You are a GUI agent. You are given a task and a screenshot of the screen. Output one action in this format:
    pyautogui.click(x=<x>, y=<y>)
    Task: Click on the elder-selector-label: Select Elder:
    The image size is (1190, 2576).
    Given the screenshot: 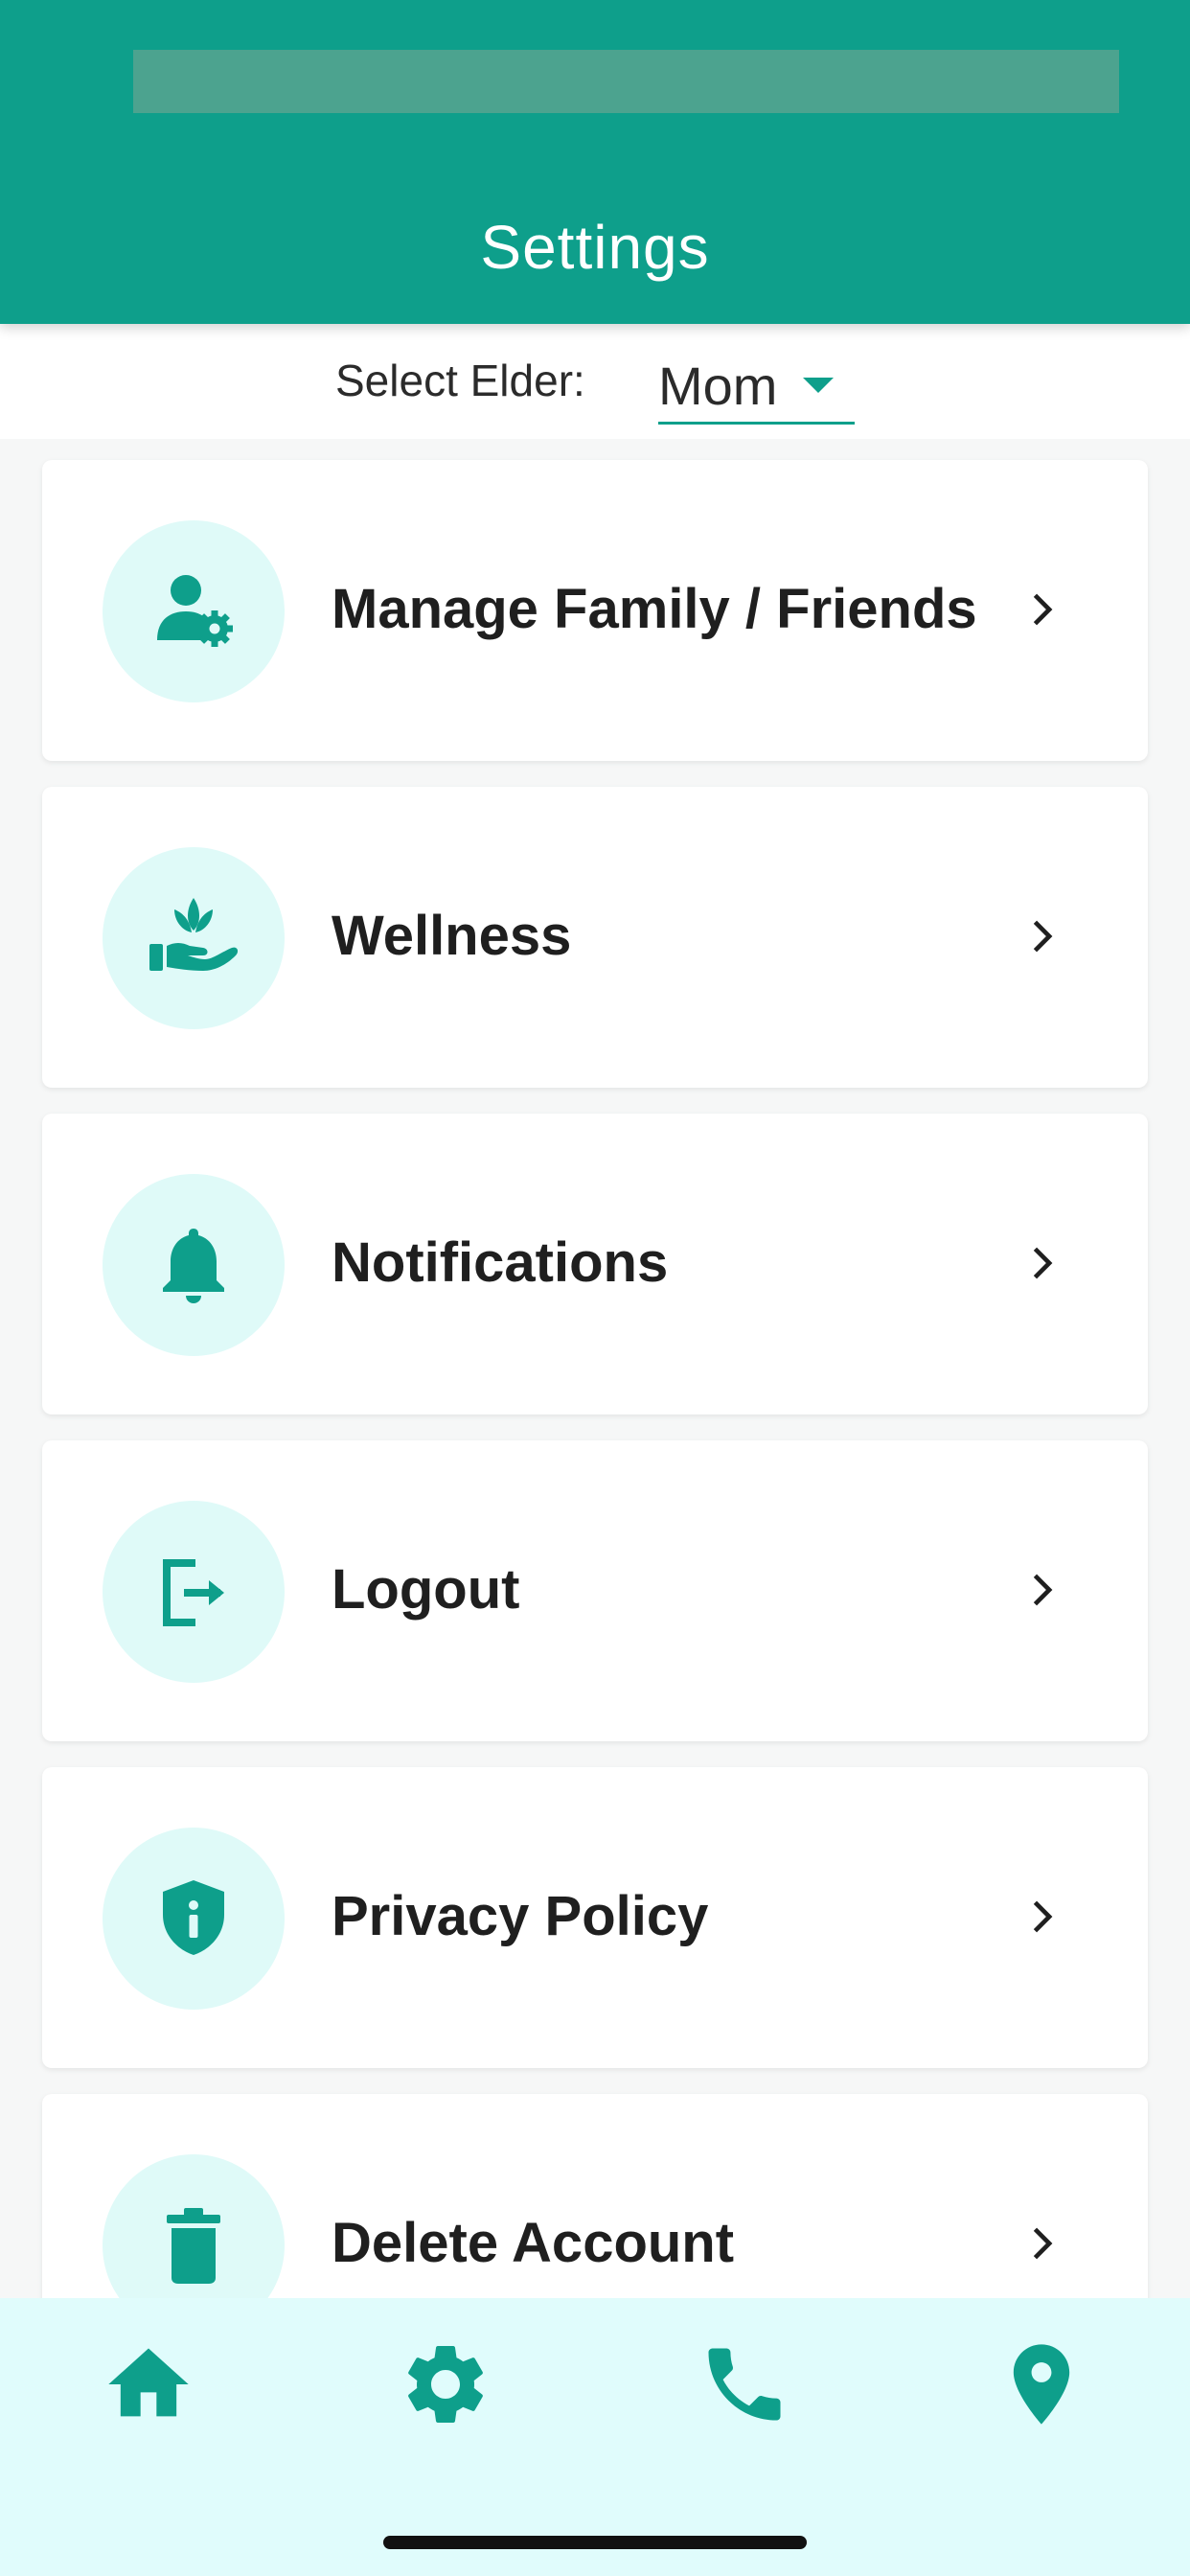 What is the action you would take?
    pyautogui.click(x=460, y=380)
    